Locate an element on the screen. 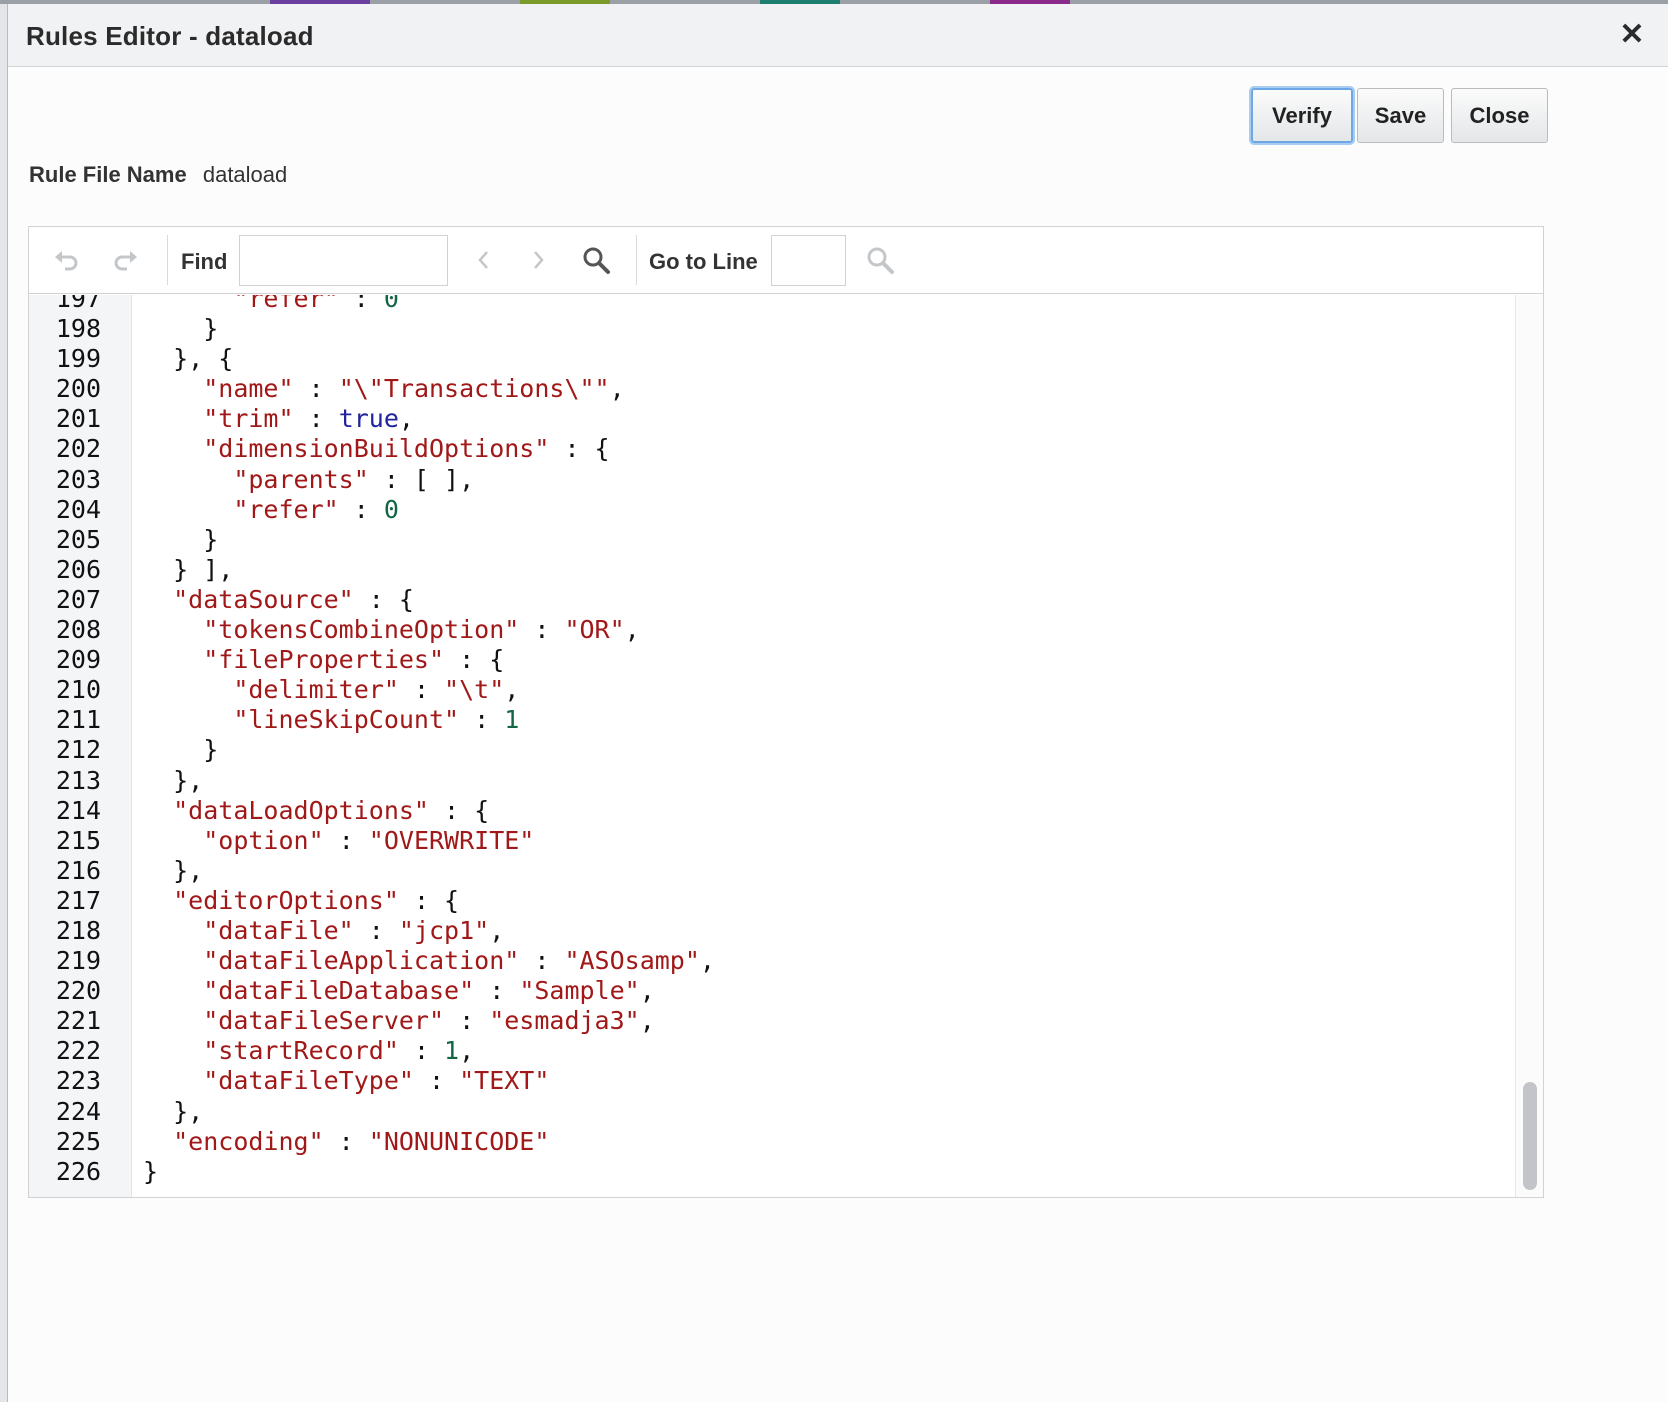 The height and width of the screenshot is (1402, 1668). code-line: 220 "dataFileDatabase" : "Sample", is located at coordinates (771, 991).